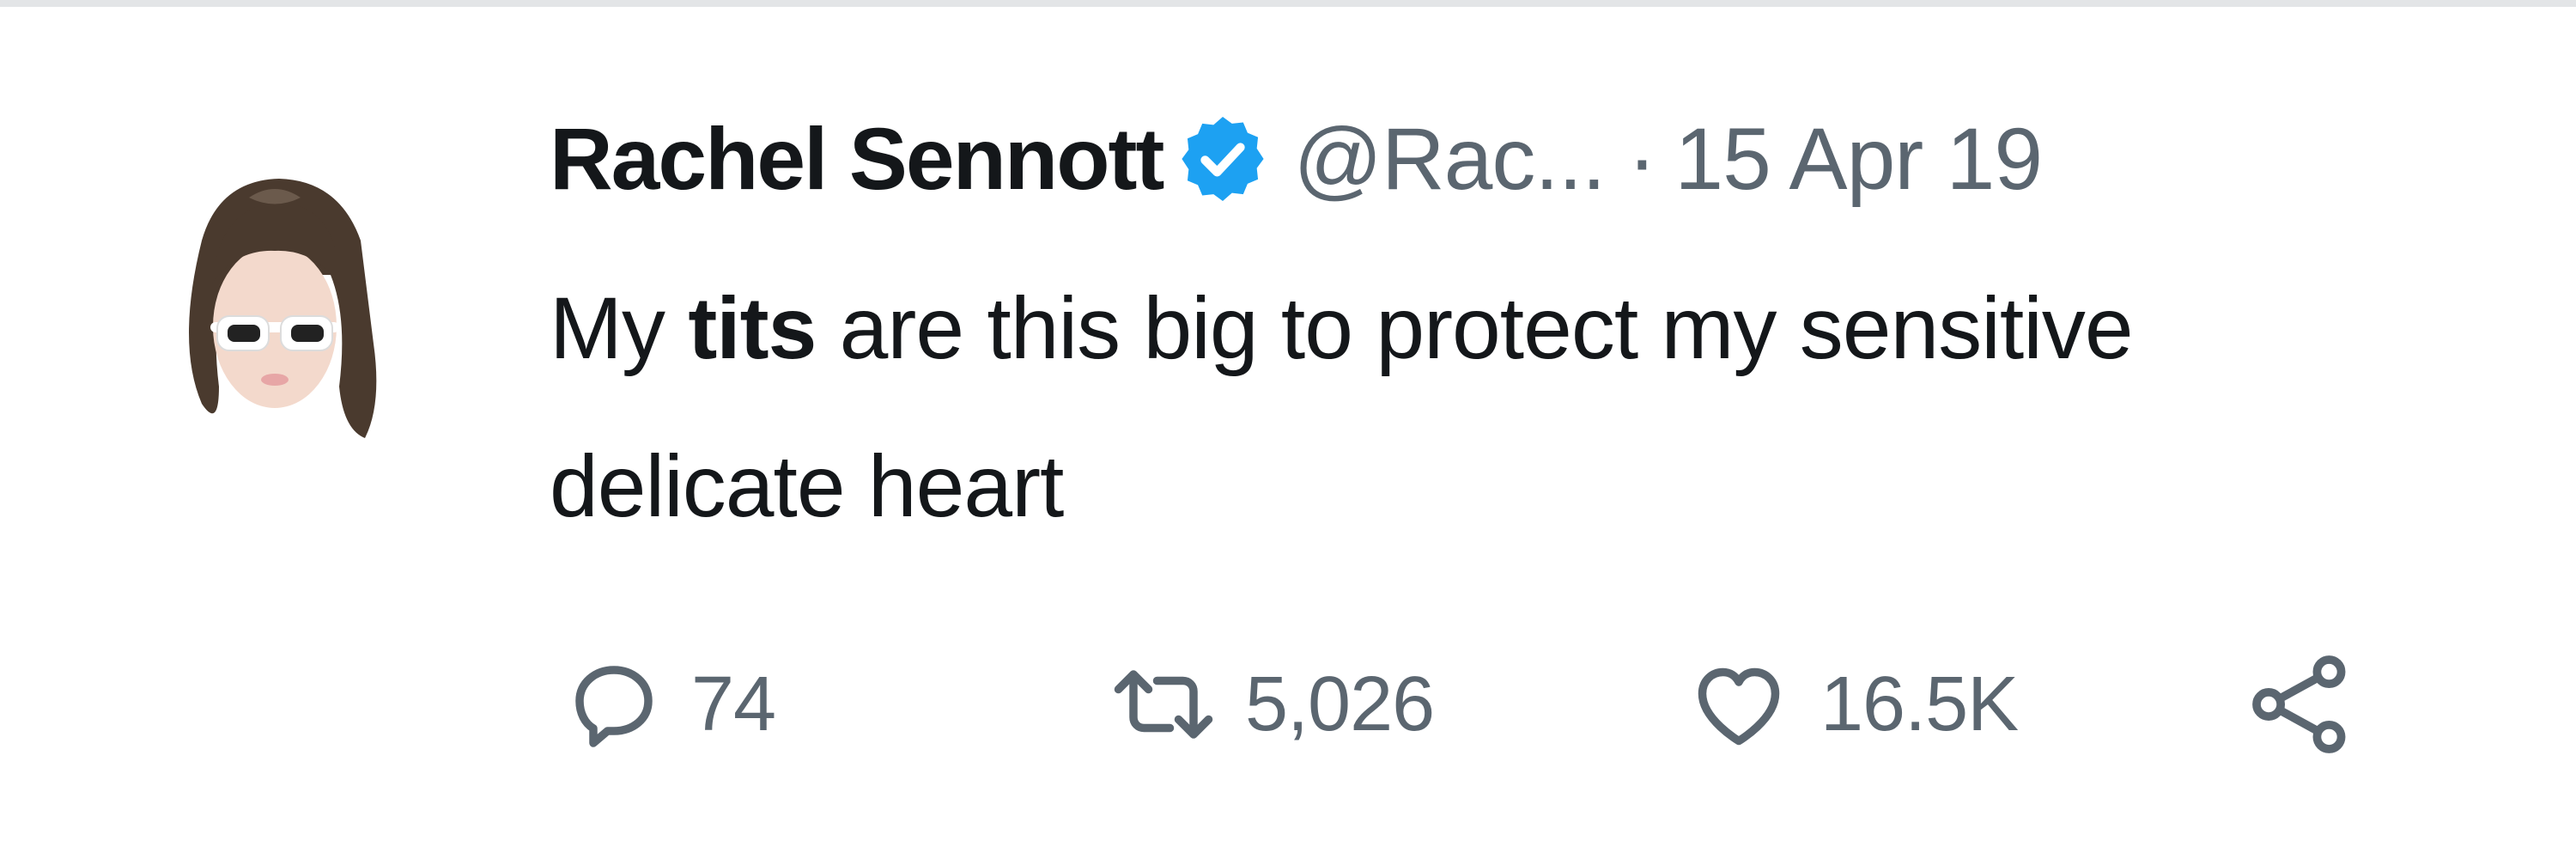 This screenshot has height=859, width=2576. Describe the element at coordinates (753, 328) in the screenshot. I see `tweet-text-bold: tits` at that location.